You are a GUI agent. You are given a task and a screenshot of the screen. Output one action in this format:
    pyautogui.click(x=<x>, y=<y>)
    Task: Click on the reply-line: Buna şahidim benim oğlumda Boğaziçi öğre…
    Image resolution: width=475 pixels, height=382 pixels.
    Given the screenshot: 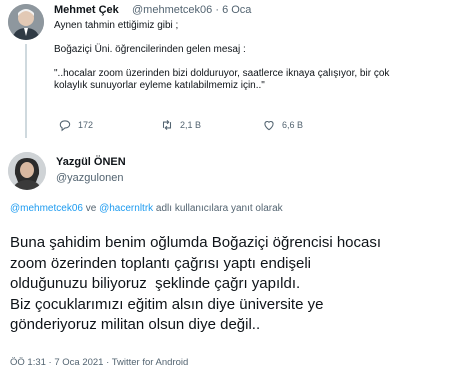 What is the action you would take?
    pyautogui.click(x=196, y=242)
    